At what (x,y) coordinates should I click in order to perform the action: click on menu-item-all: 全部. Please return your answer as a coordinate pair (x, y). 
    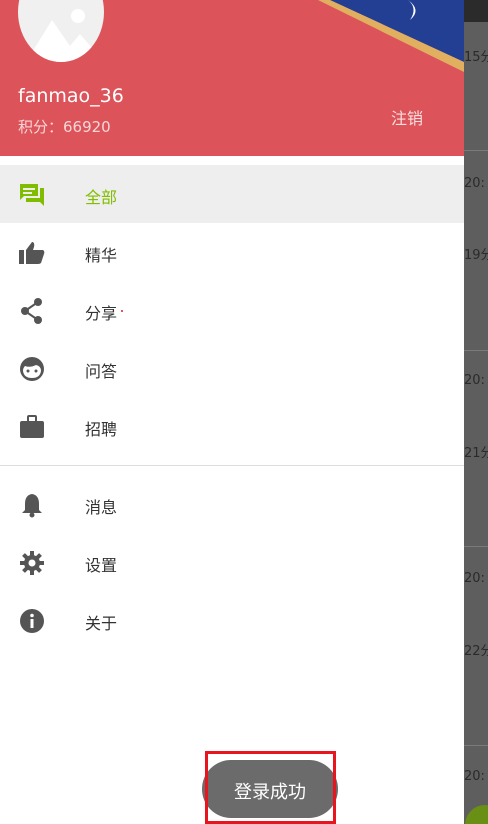
    Looking at the image, I should click on (232, 194).